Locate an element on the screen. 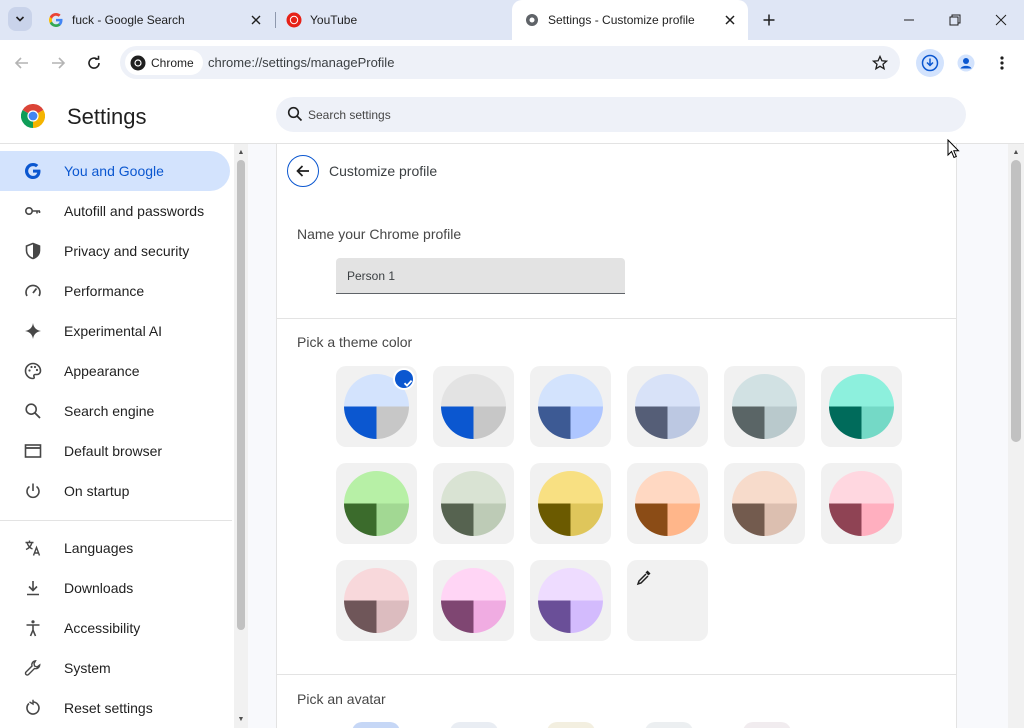 The height and width of the screenshot is (728, 1024). sidebar-divider is located at coordinates (116, 520).